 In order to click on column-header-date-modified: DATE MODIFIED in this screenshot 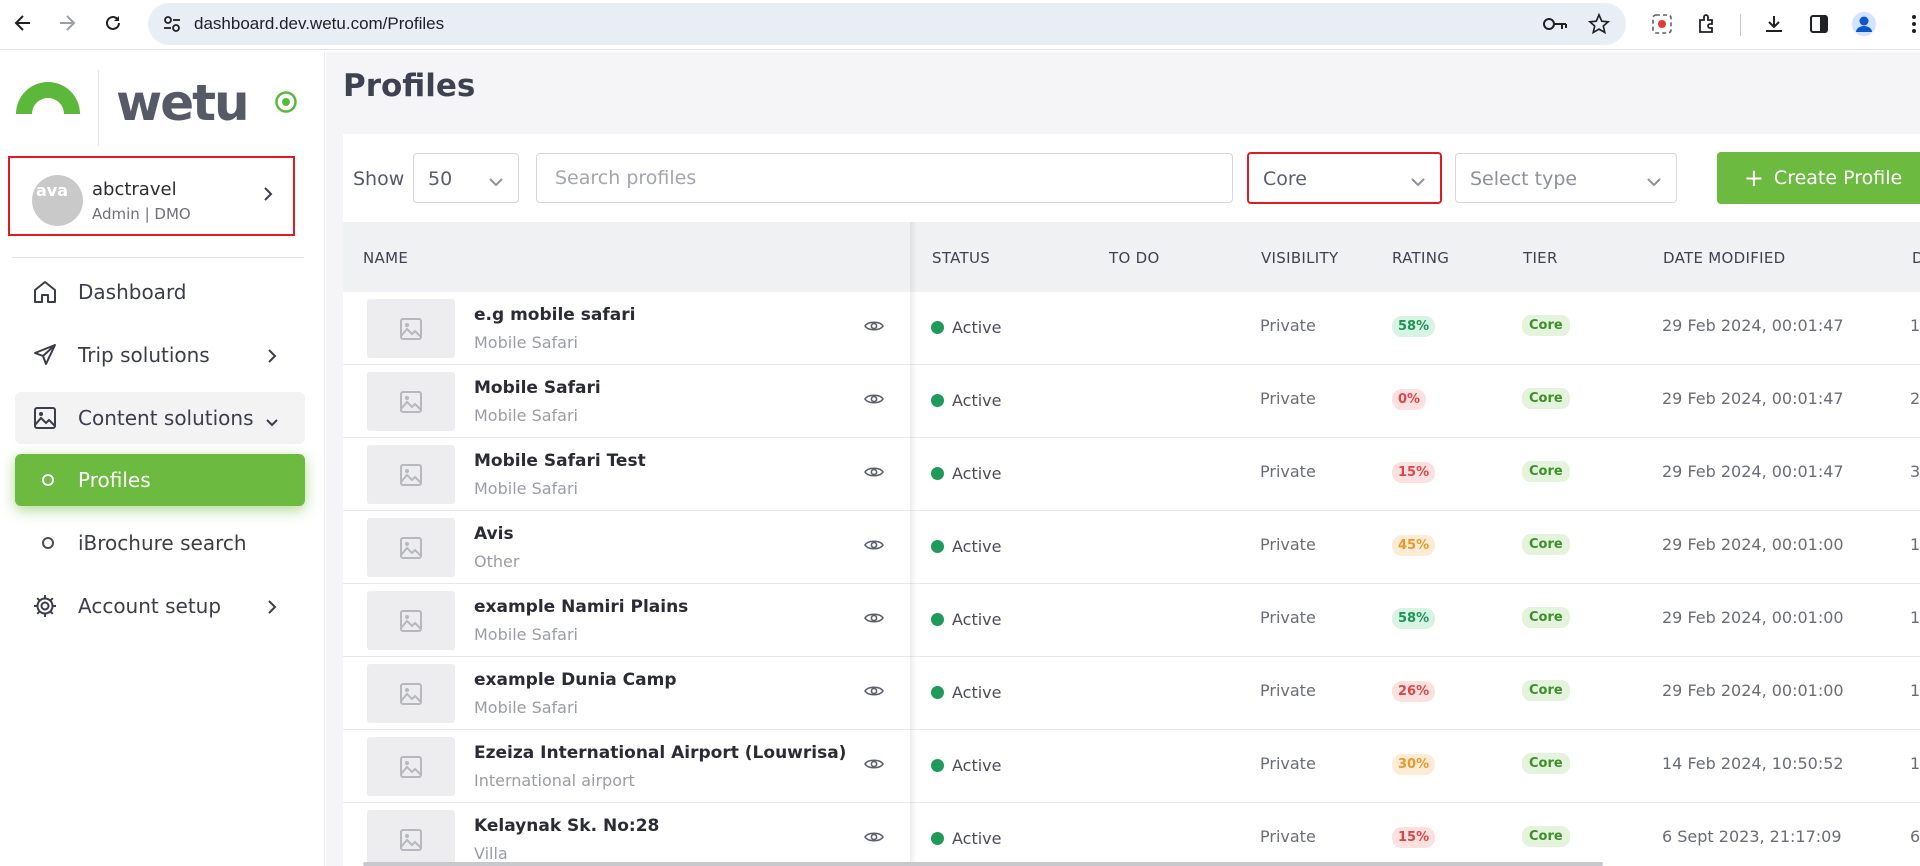, I will do `click(1724, 258)`.